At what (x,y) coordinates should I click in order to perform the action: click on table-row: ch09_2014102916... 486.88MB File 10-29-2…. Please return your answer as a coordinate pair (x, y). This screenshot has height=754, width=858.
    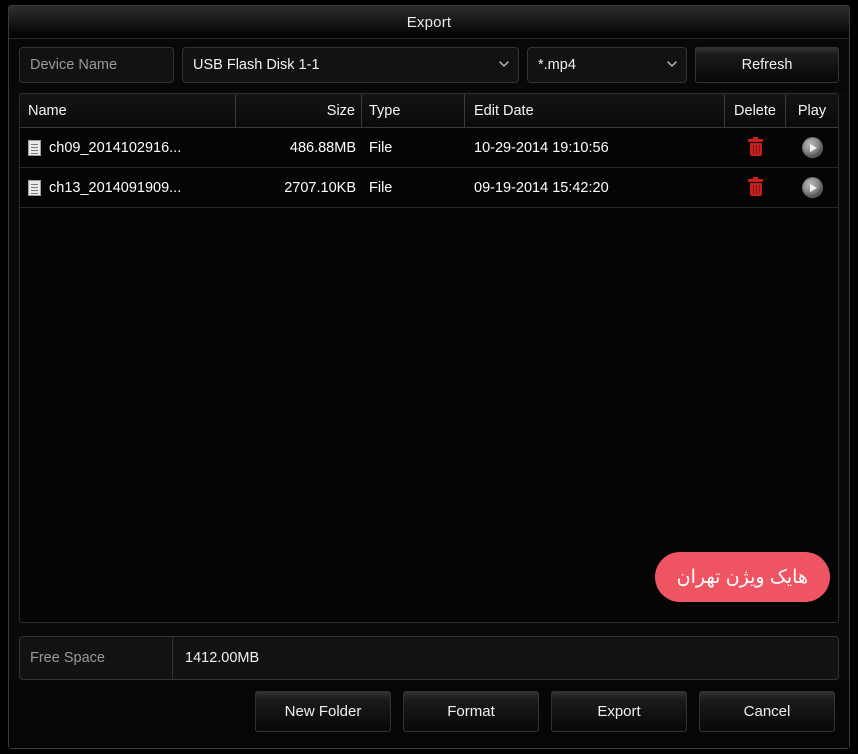
    Looking at the image, I should click on (429, 148).